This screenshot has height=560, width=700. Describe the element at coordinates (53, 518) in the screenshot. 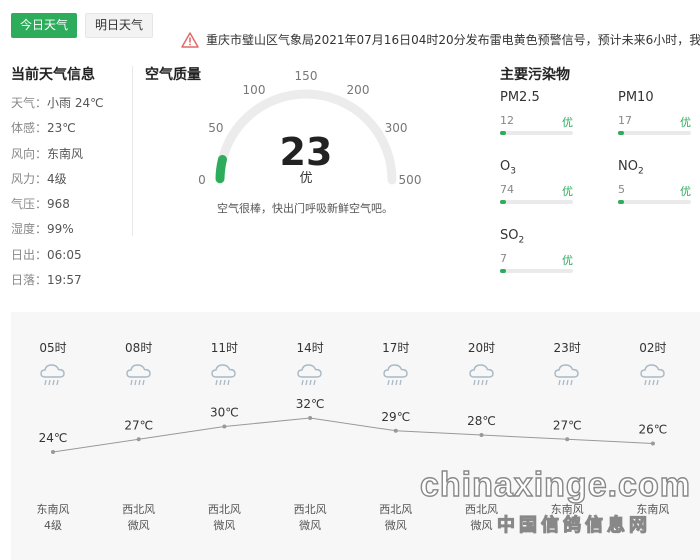

I see `hour-wind: 东南风 4级` at that location.